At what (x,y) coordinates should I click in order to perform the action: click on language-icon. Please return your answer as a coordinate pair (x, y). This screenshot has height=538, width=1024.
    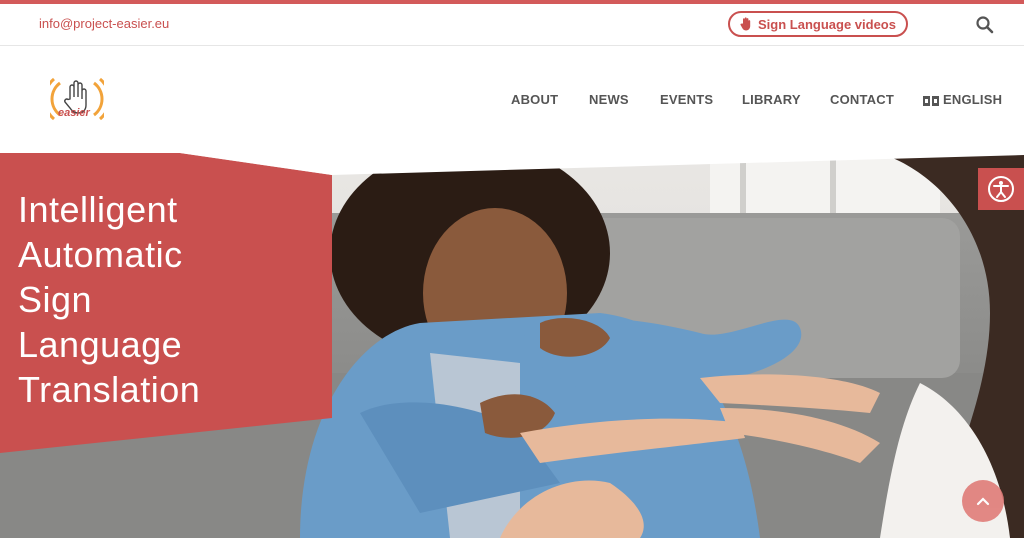
    Looking at the image, I should click on (931, 100).